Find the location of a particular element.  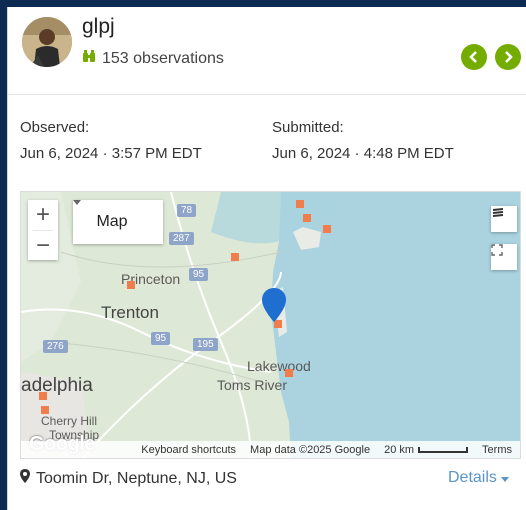

layers-button is located at coordinates (504, 219).